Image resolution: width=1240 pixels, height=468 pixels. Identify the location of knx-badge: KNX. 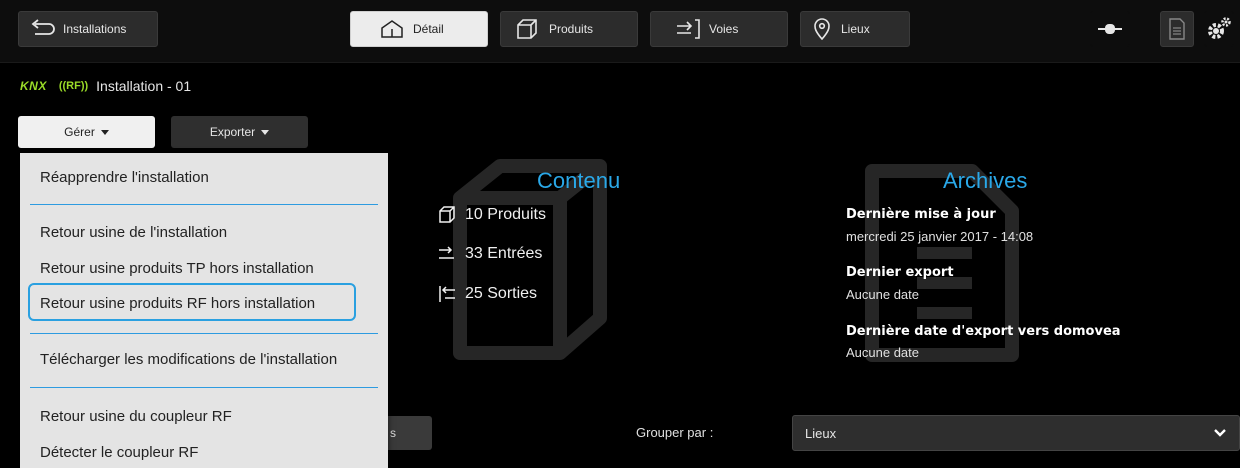
(33, 86).